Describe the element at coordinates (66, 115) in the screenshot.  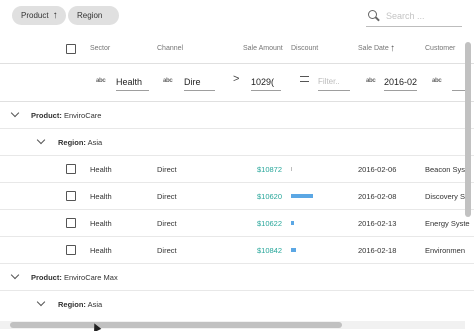
I see `group-label: Product: EnviroCare` at that location.